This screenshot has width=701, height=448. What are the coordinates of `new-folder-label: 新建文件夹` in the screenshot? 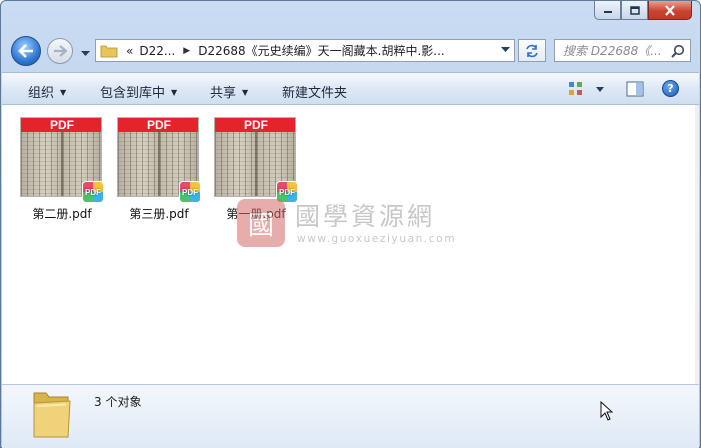 It's located at (315, 93).